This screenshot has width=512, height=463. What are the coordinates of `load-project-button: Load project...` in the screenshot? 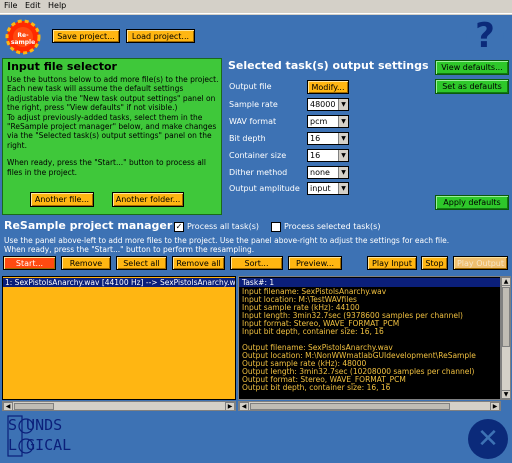 It's located at (160, 36).